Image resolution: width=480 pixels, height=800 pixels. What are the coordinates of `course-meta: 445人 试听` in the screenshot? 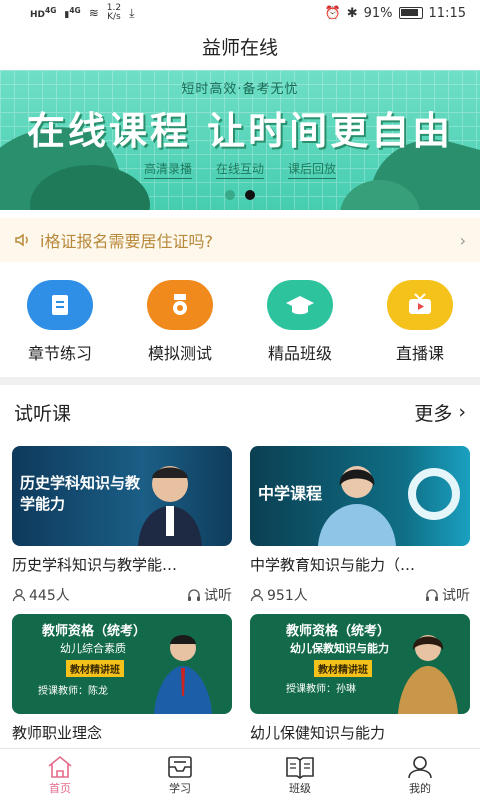 It's located at (122, 595).